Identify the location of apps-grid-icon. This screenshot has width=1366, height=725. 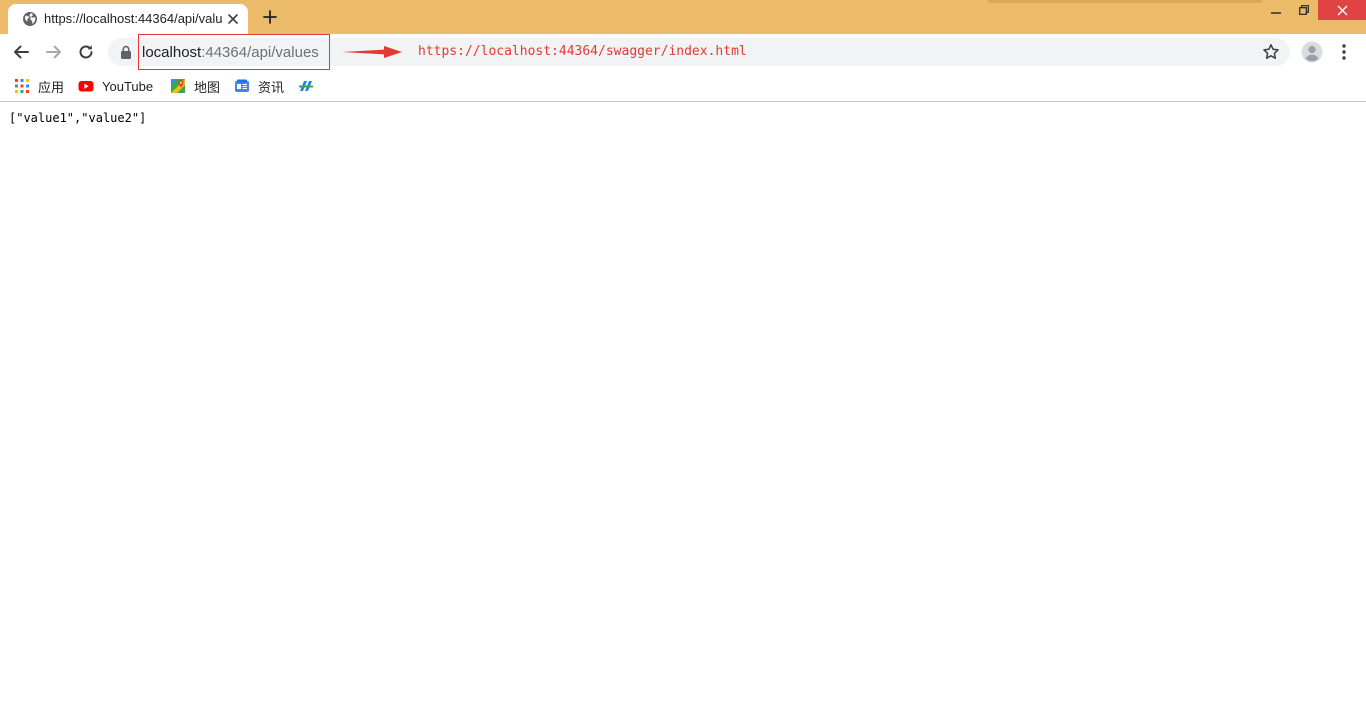
(22, 86).